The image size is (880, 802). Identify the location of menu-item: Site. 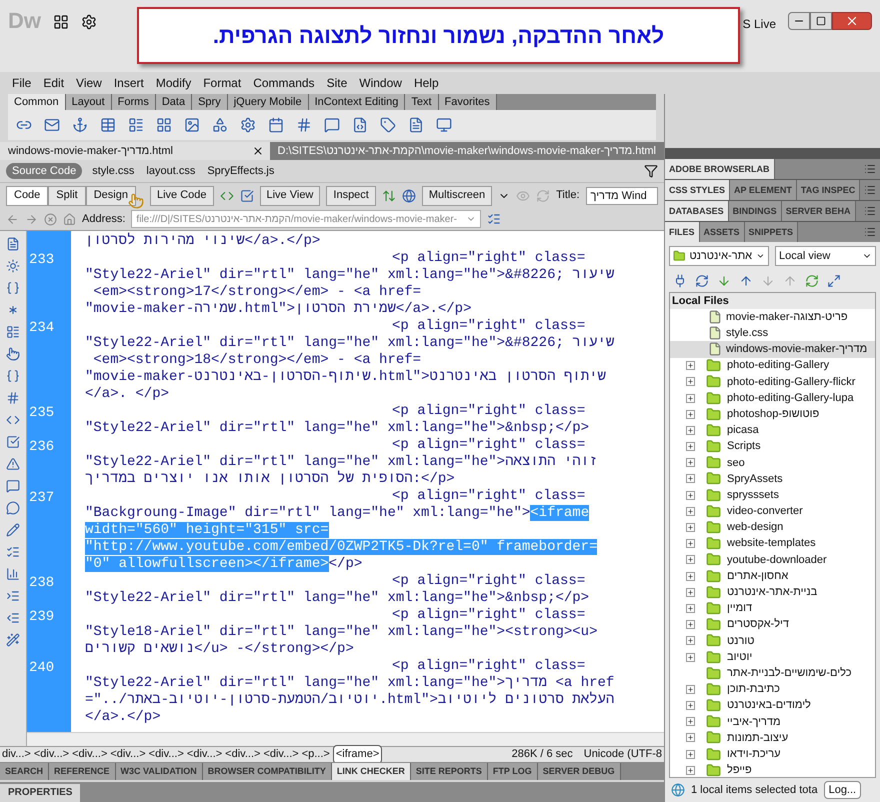
(337, 83).